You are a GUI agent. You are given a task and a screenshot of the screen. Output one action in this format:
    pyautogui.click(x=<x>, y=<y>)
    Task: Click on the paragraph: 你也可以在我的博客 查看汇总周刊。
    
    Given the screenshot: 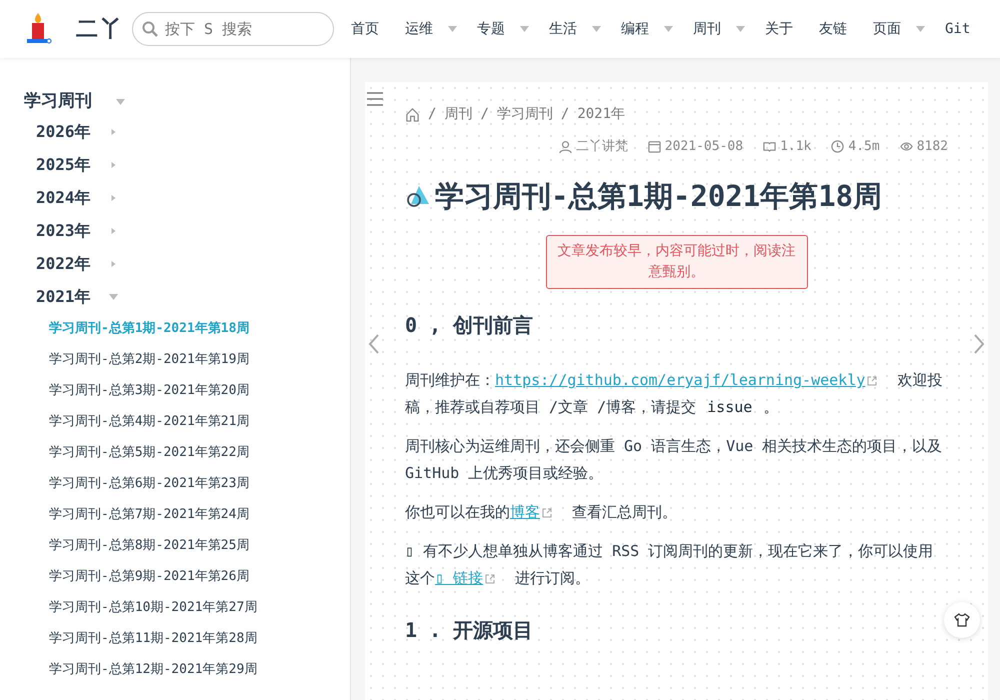 What is the action you would take?
    pyautogui.click(x=541, y=513)
    